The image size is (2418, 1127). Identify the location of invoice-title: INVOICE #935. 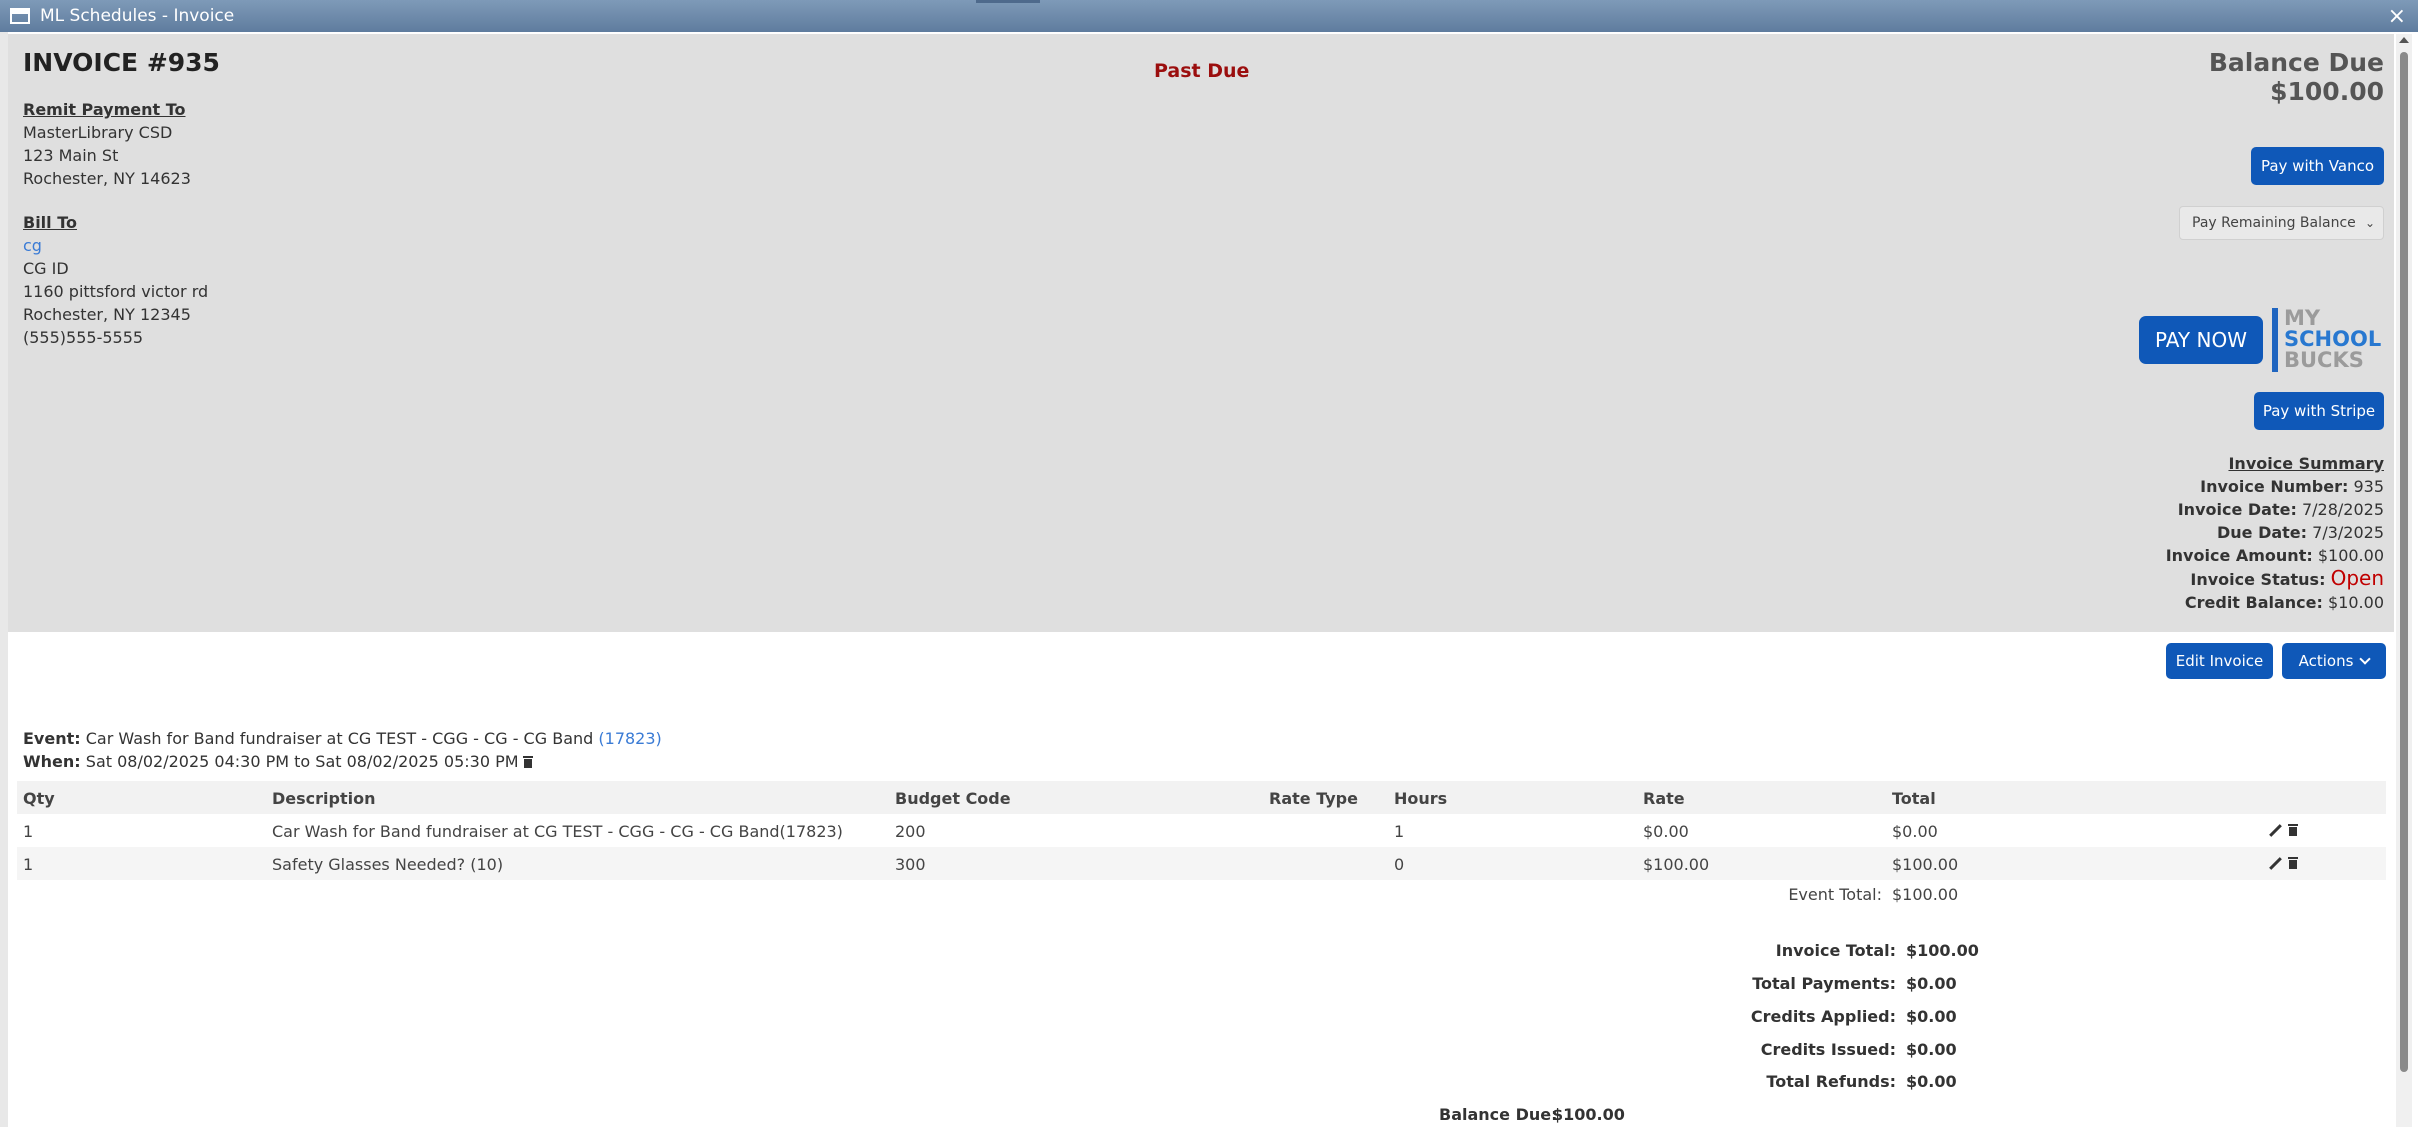
(121, 62).